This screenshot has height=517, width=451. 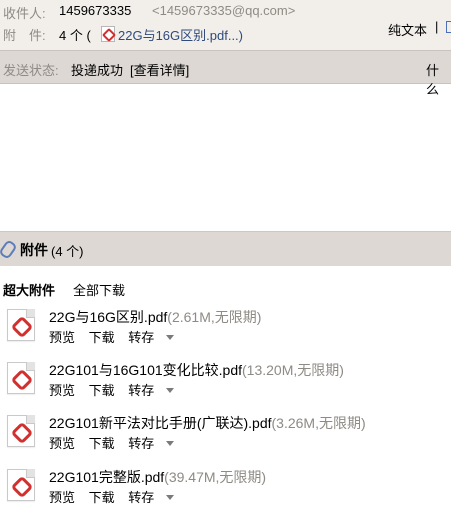 What do you see at coordinates (108, 317) in the screenshot?
I see `file-name-link: 22G与16G区别.pdf` at bounding box center [108, 317].